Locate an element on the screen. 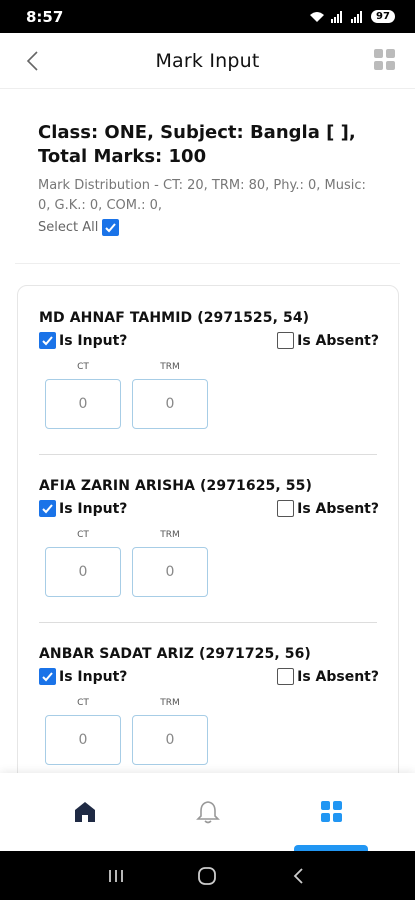 The height and width of the screenshot is (900, 415). battery-indicator: 97 is located at coordinates (383, 16).